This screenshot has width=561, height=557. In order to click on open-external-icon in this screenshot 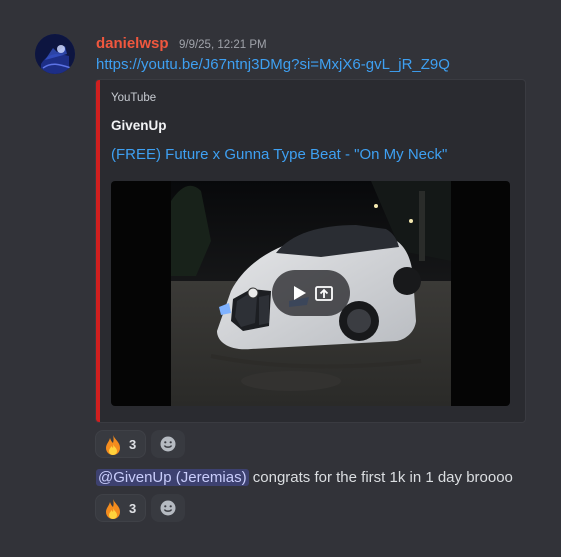, I will do `click(324, 293)`.